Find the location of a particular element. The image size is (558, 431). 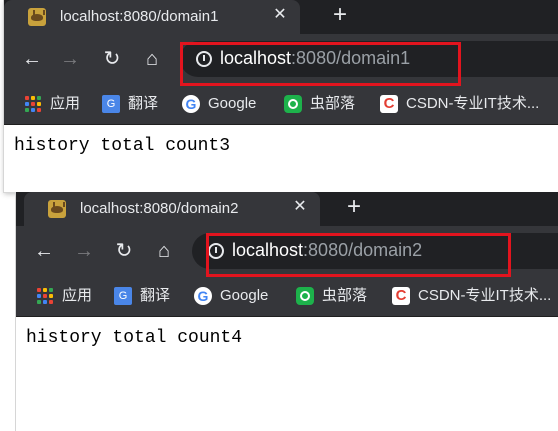

toolbar: ← → ↻ ⌂ localhost:8080/domain2 is located at coordinates (287, 251).